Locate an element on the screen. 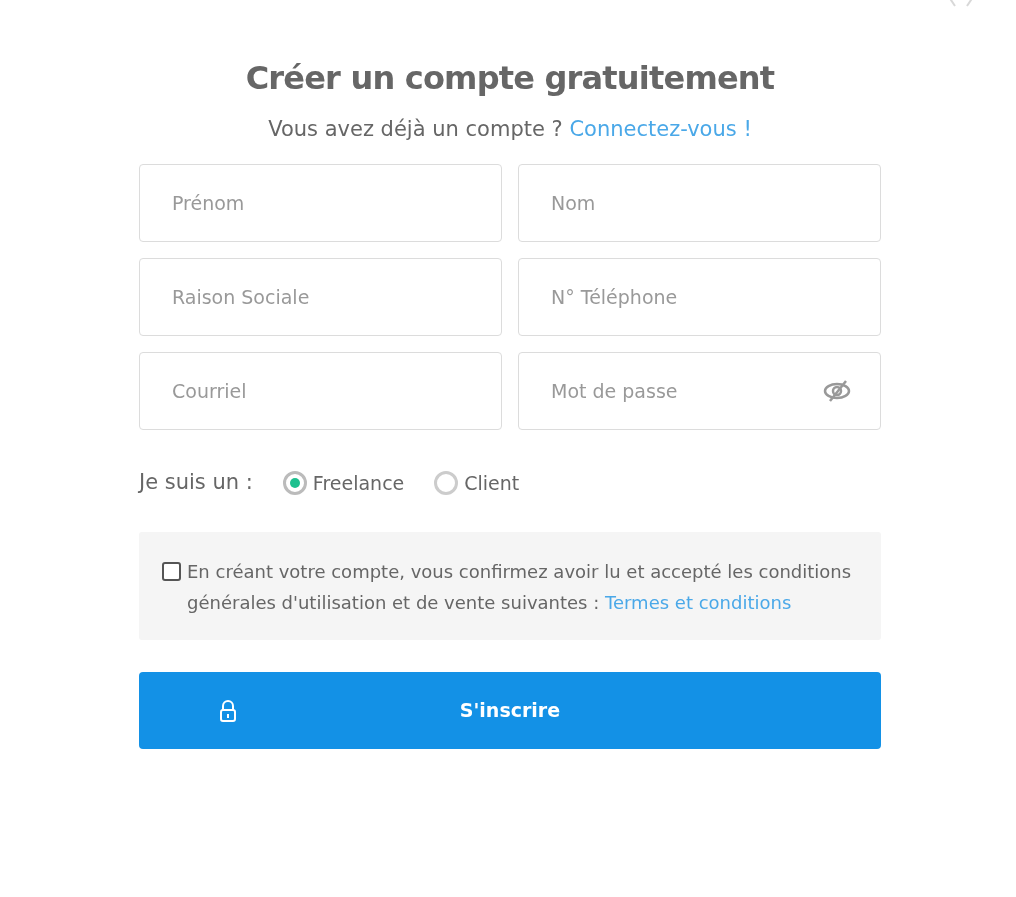  role-radio: Freelance is located at coordinates (343, 483).